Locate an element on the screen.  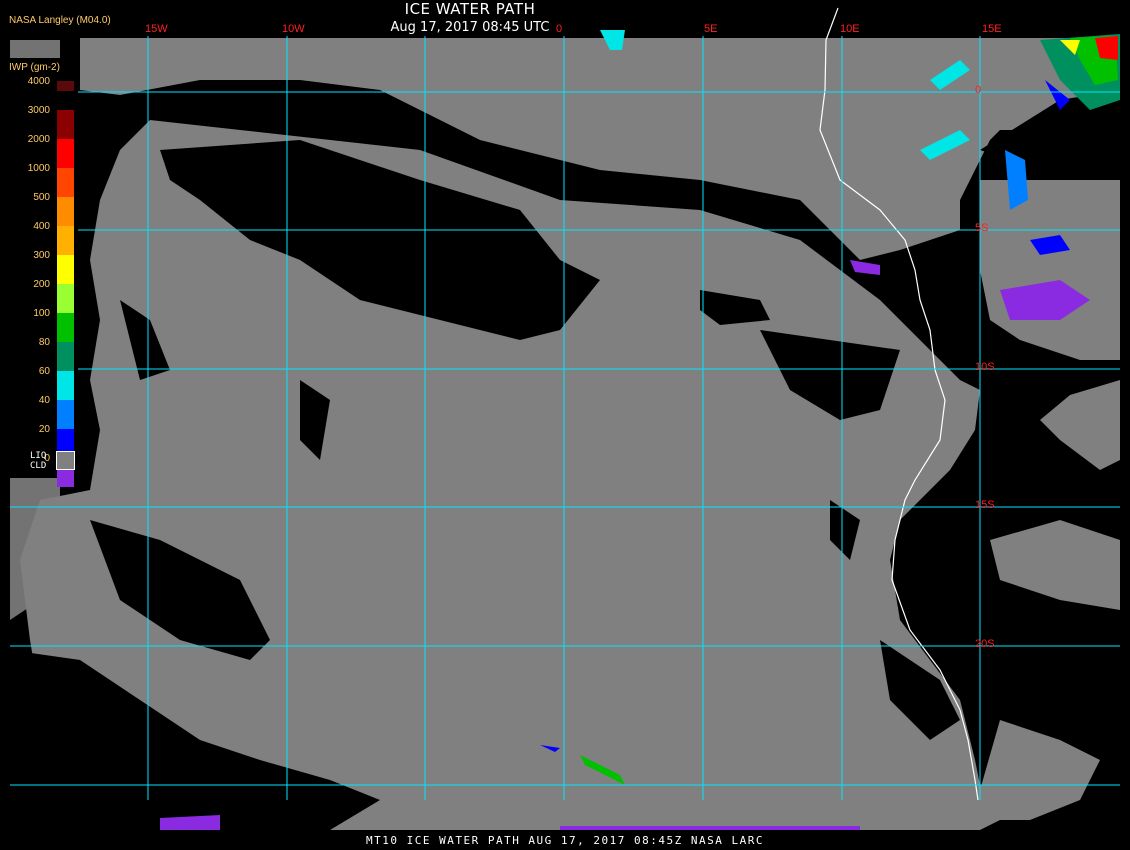
legend-label: 300 is located at coordinates (41, 255).